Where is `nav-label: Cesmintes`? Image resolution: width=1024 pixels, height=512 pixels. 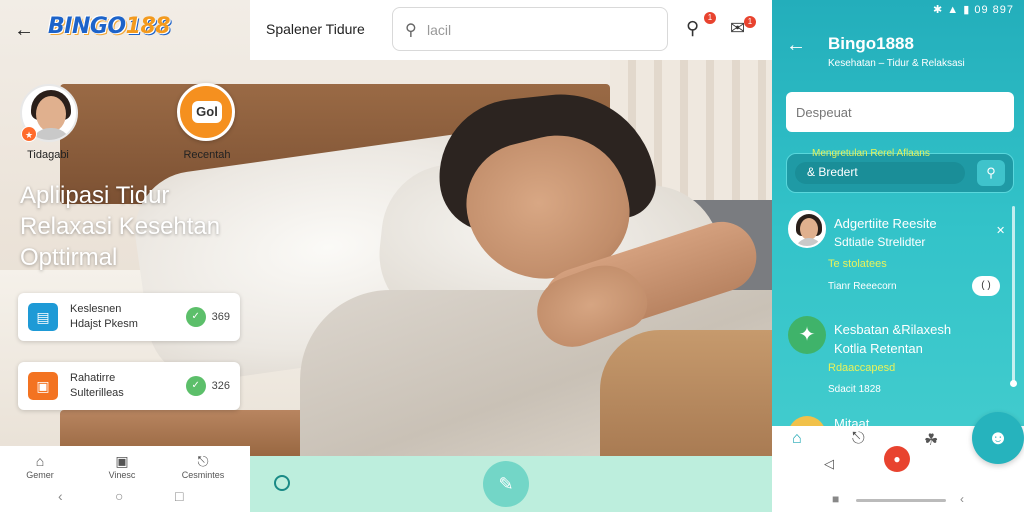
nav-label: Cesmintes is located at coordinates (203, 475).